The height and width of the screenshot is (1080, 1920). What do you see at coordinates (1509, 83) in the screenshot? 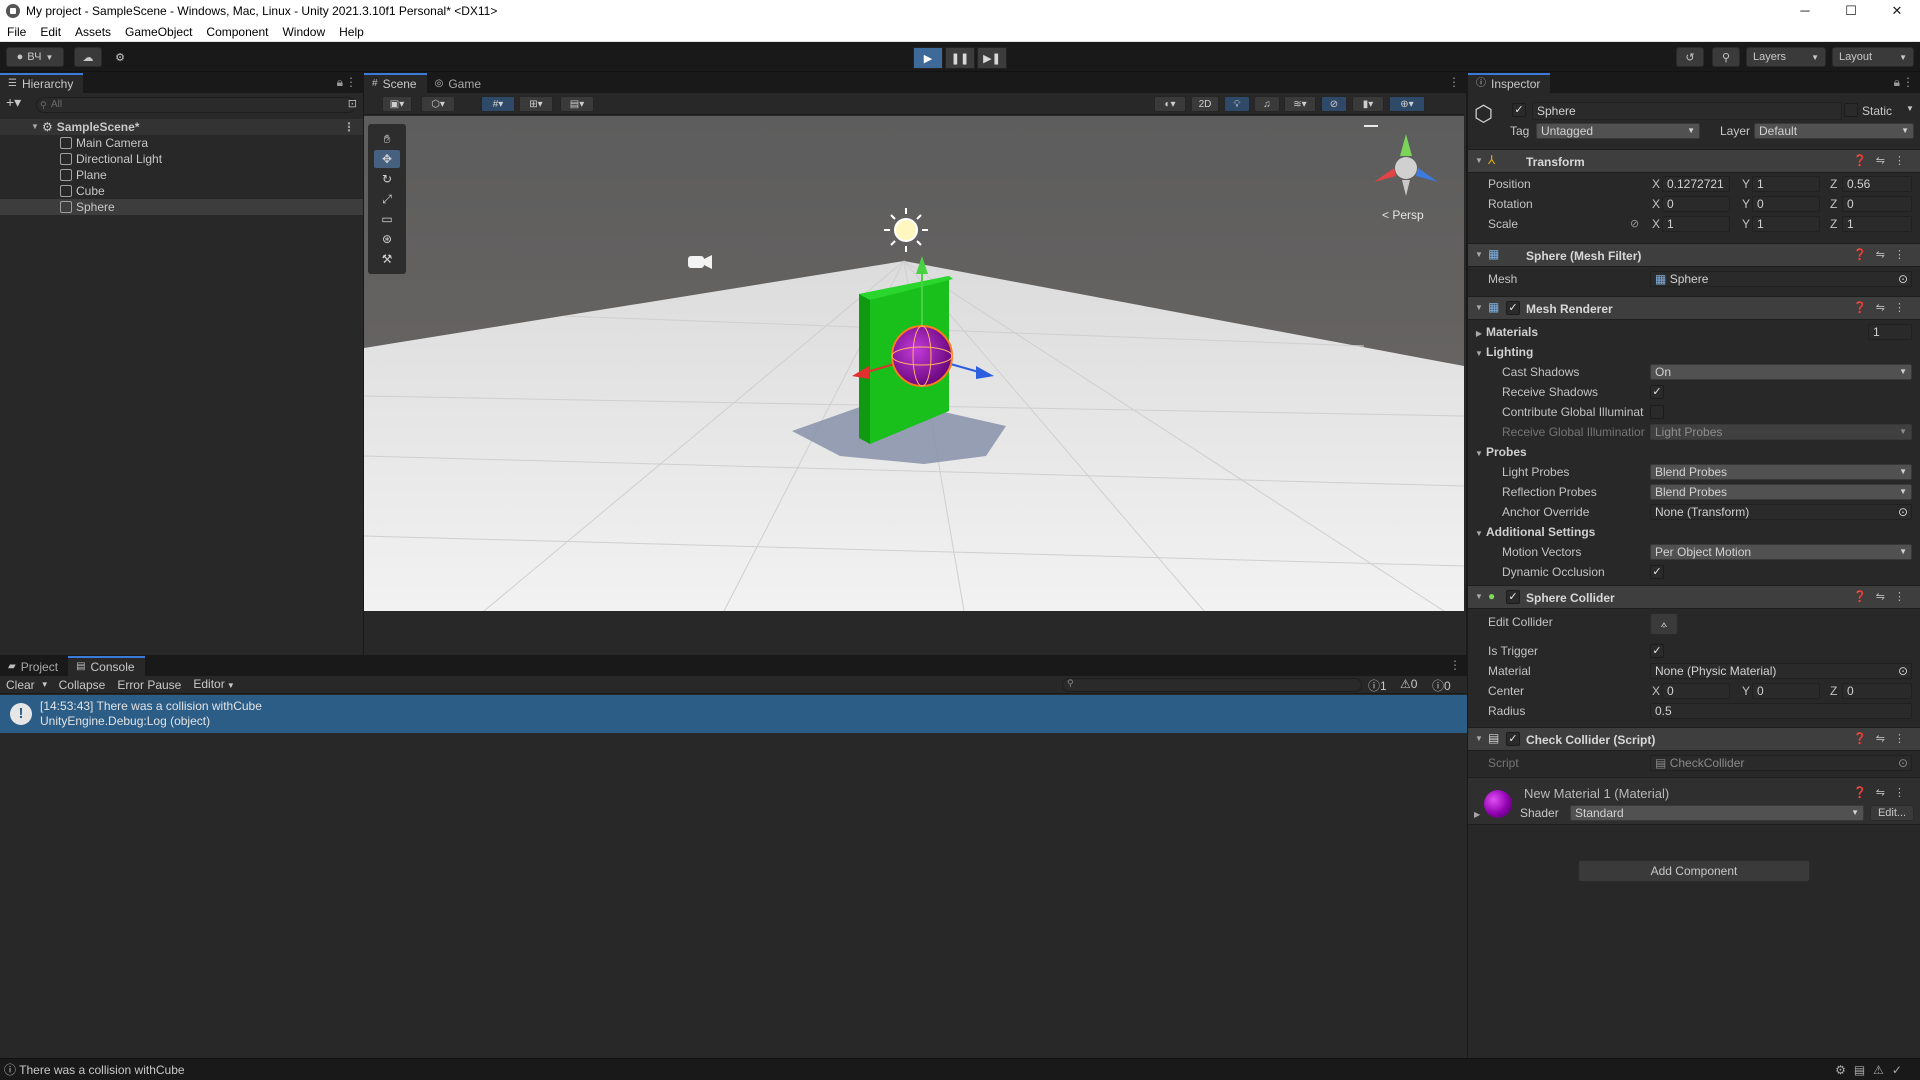
I see `tab-inspector: ⓘ Inspector` at bounding box center [1509, 83].